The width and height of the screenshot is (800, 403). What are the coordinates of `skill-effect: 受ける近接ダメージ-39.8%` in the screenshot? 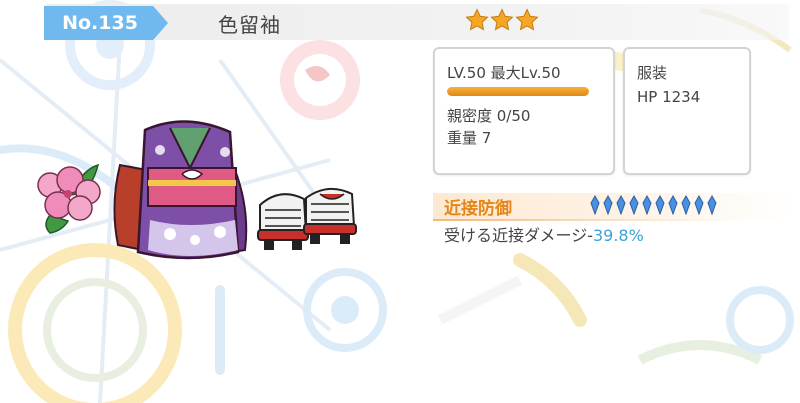 It's located at (544, 234).